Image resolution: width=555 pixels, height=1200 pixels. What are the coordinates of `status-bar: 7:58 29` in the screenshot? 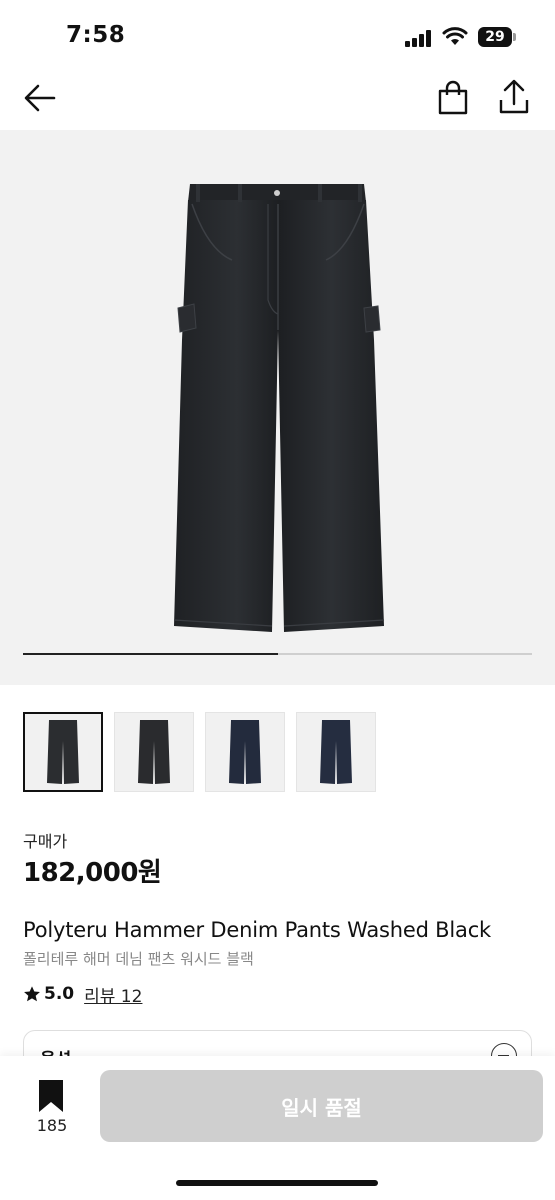 It's located at (277, 35).